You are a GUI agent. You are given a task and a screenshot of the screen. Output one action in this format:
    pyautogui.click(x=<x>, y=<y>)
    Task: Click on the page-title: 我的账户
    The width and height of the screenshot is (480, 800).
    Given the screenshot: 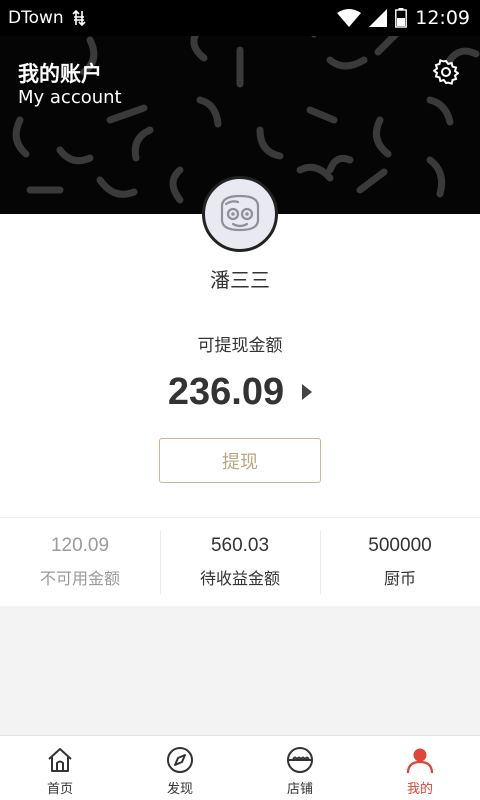 What is the action you would take?
    pyautogui.click(x=60, y=74)
    